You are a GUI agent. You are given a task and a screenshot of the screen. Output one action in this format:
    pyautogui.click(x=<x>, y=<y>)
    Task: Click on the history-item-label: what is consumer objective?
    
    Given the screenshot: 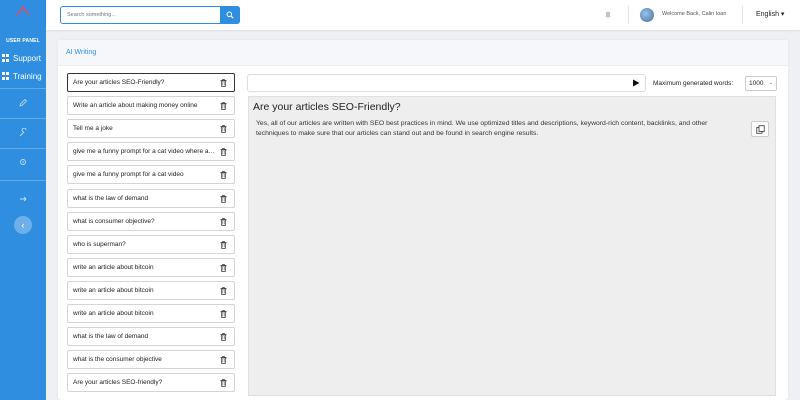 What is the action you would take?
    pyautogui.click(x=114, y=221)
    